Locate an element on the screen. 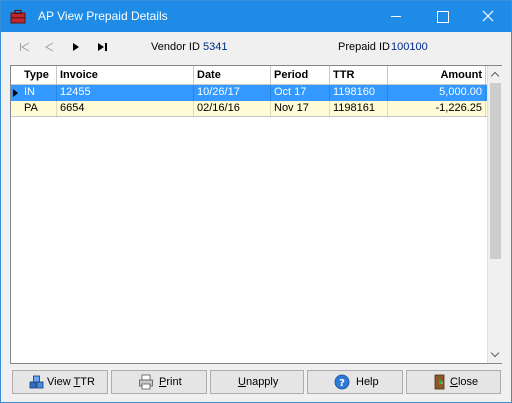 Image resolution: width=512 pixels, height=403 pixels. column-header-amount: Amount is located at coordinates (437, 75).